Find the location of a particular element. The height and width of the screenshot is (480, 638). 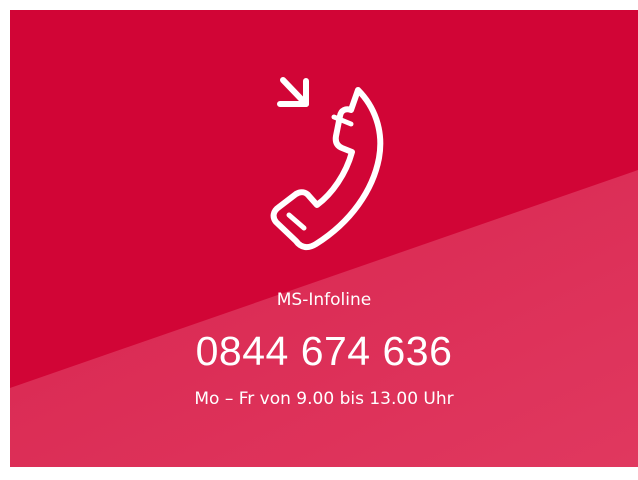

infoline-label: MS-Infoline is located at coordinates (324, 300).